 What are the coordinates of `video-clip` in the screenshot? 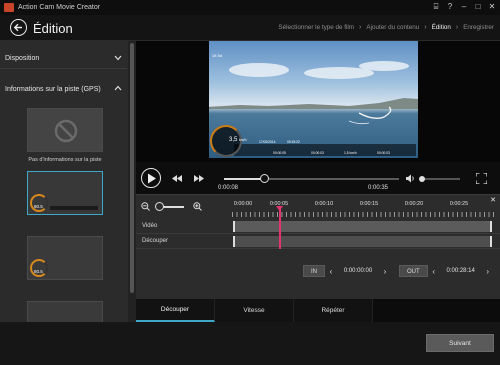 It's located at (362, 226).